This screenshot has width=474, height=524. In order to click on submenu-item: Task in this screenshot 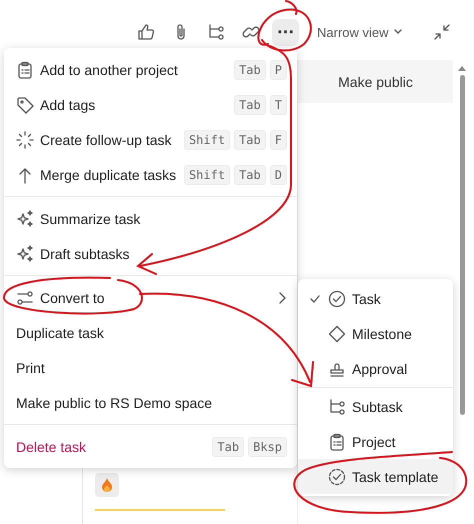, I will do `click(375, 298)`.